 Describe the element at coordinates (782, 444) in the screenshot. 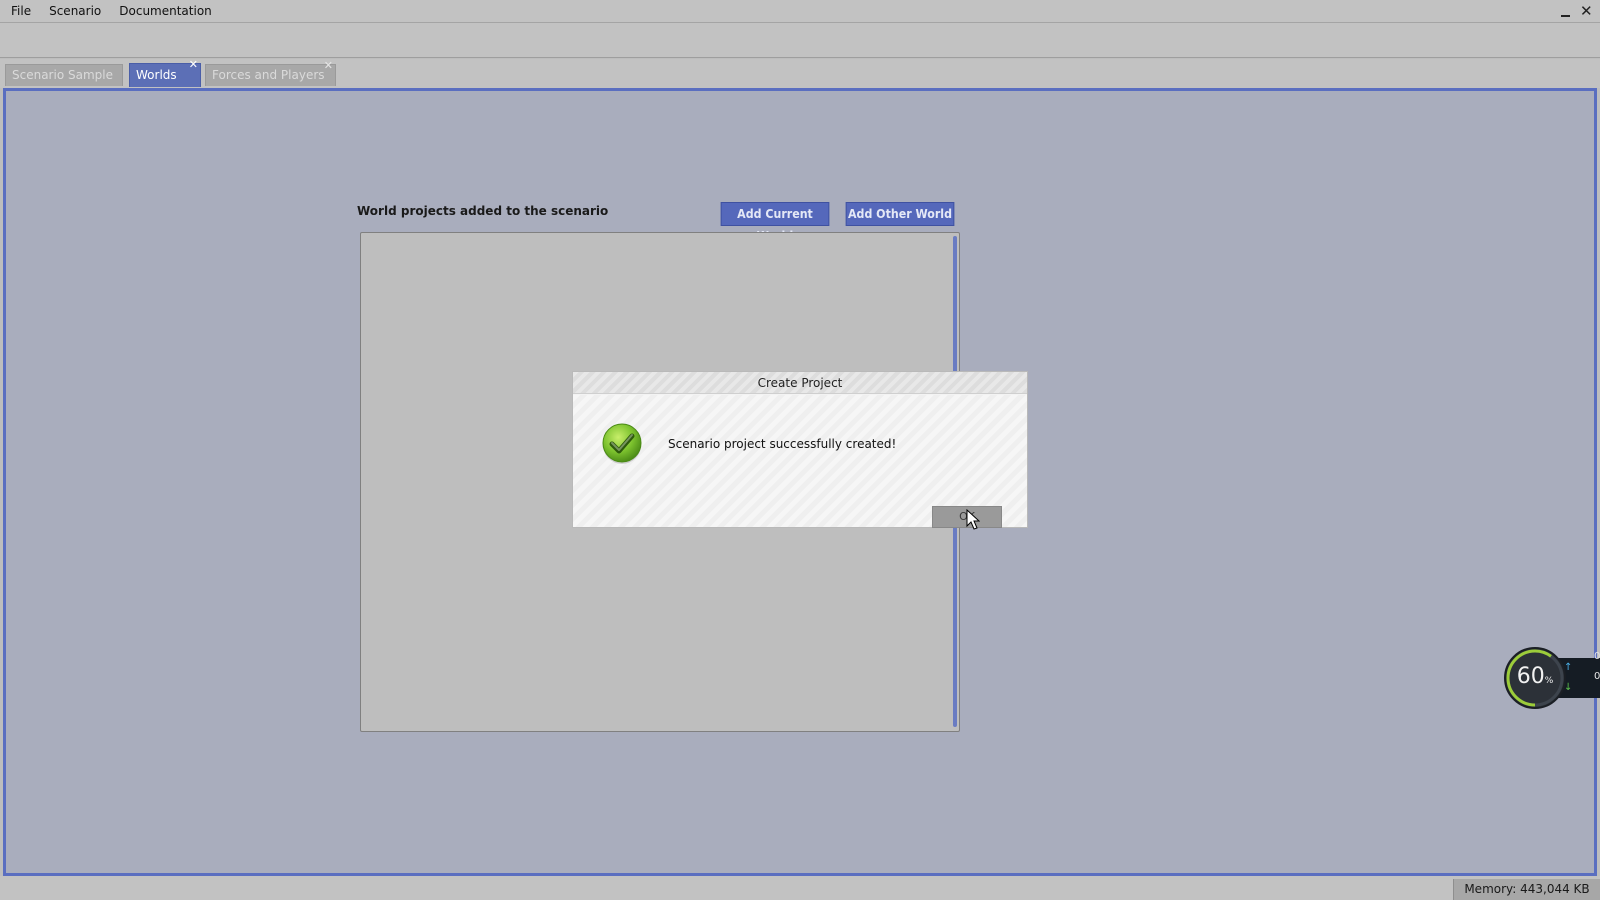

I see `dialog-message: Scenario project successfully created!` at that location.